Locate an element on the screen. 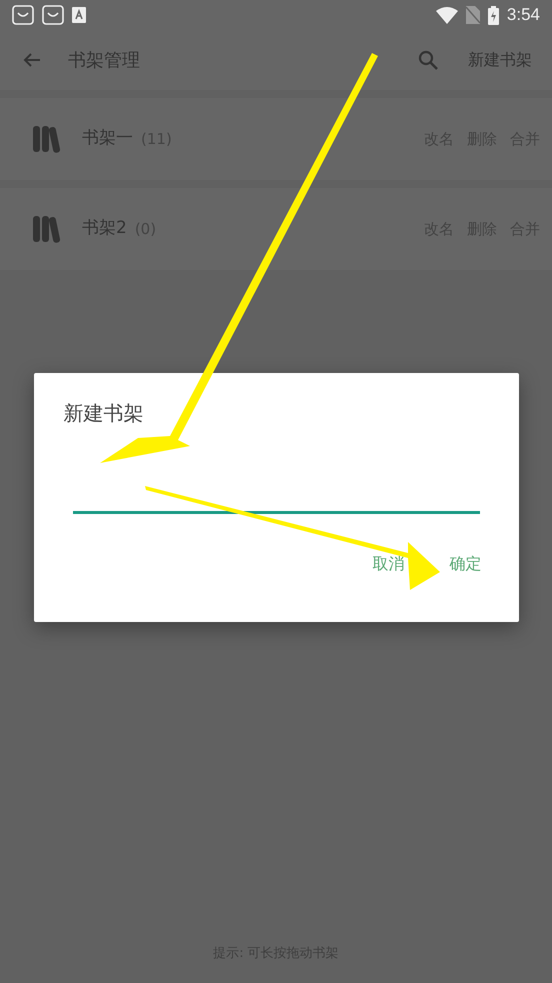 The height and width of the screenshot is (983, 552). battery-icon is located at coordinates (493, 15).